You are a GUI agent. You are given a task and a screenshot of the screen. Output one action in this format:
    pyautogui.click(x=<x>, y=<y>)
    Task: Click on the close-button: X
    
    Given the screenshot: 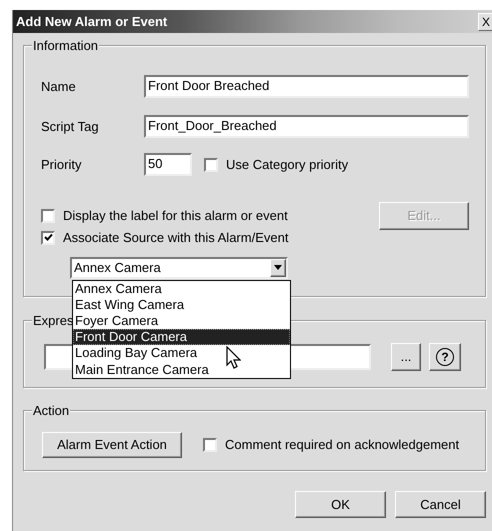 What is the action you would take?
    pyautogui.click(x=485, y=21)
    